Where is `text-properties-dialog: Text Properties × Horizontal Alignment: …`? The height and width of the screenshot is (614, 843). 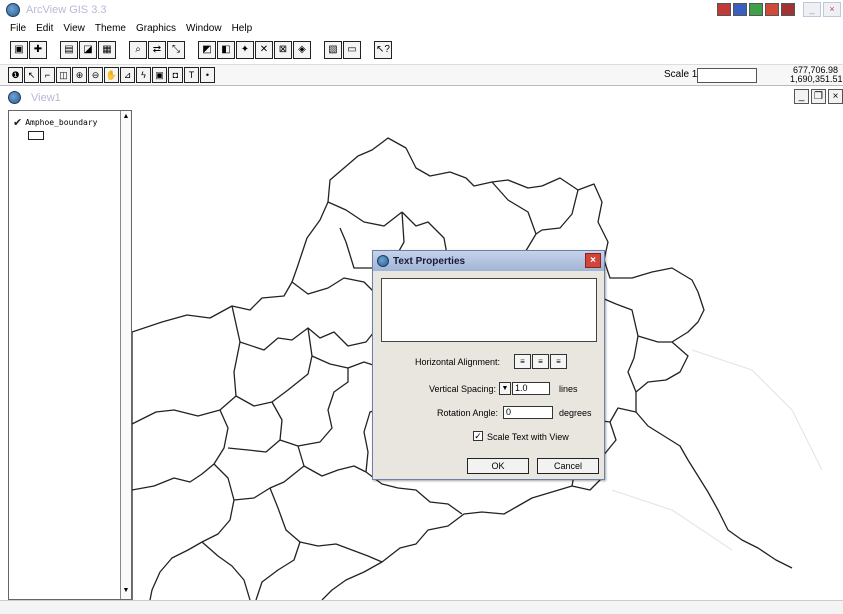
text-properties-dialog: Text Properties × Horizontal Alignment: … is located at coordinates (488, 365).